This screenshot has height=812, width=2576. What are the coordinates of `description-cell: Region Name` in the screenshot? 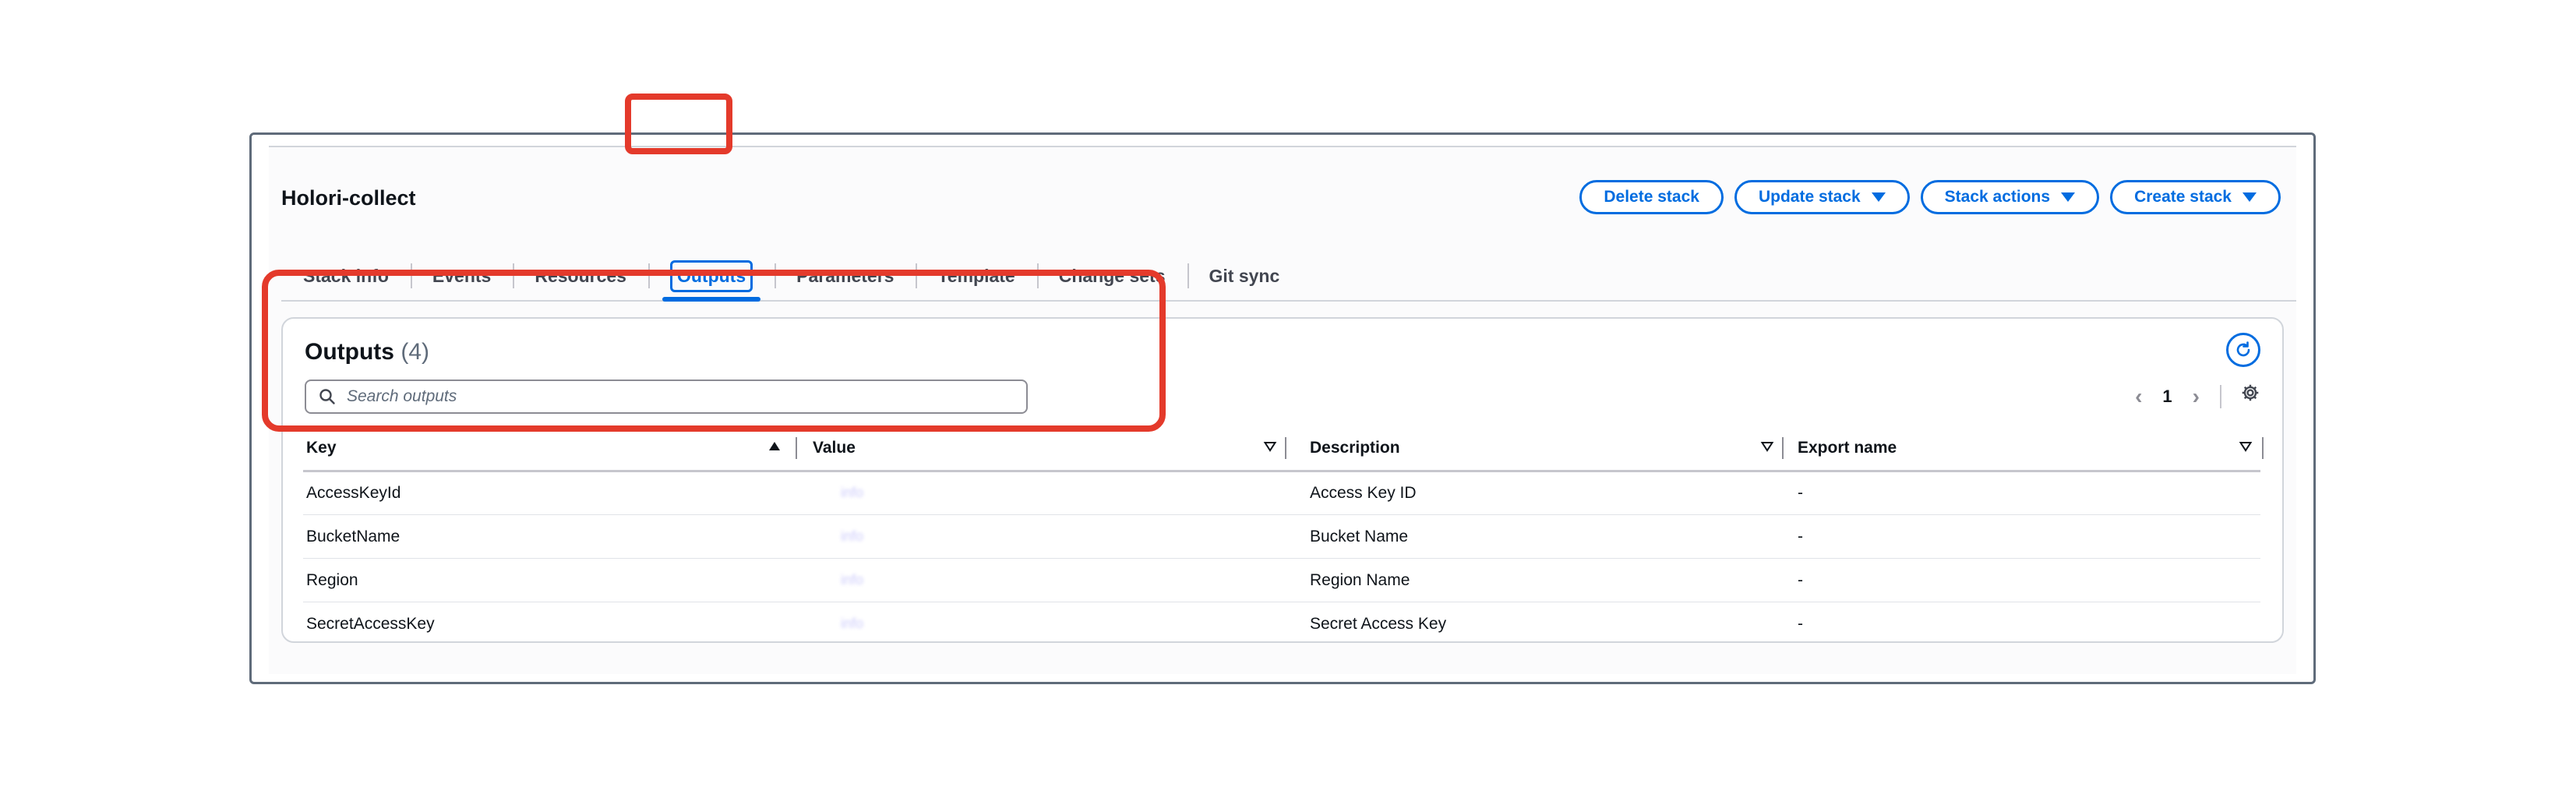 It's located at (1360, 579).